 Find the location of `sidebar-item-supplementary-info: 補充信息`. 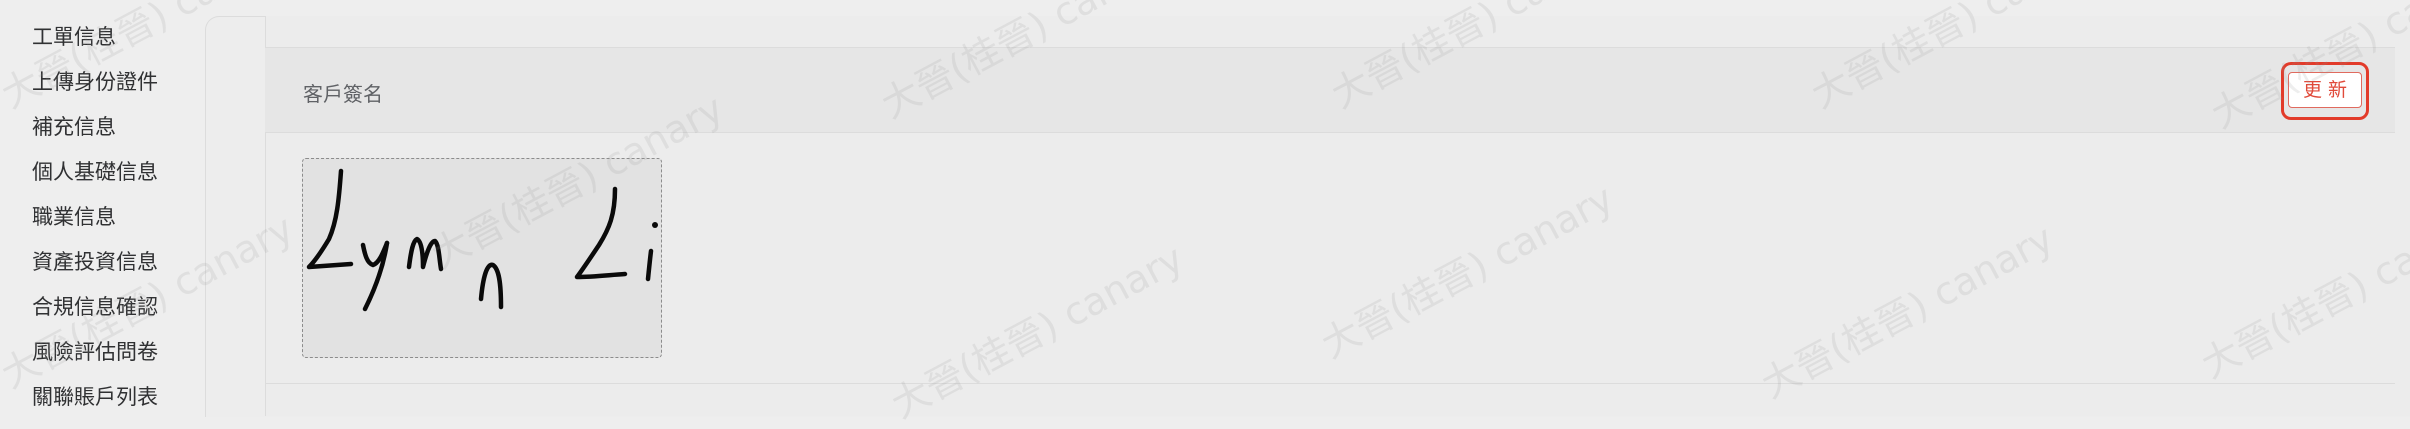

sidebar-item-supplementary-info: 補充信息 is located at coordinates (74, 127).